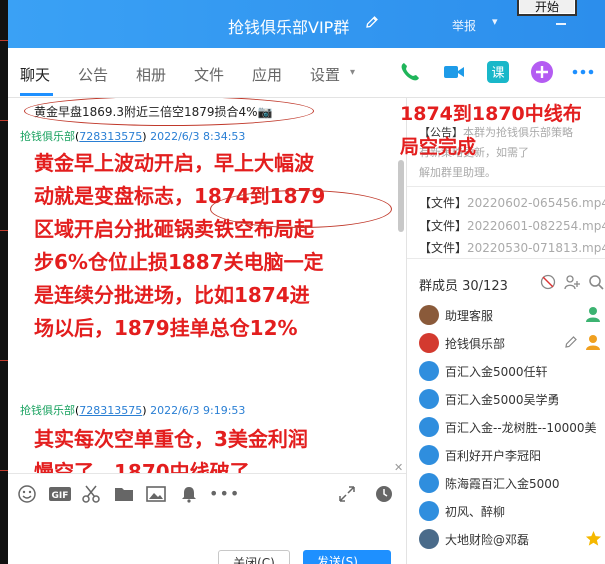 The image size is (605, 564). I want to click on member-item: 陈海霞百汇入金5000, so click(511, 483).